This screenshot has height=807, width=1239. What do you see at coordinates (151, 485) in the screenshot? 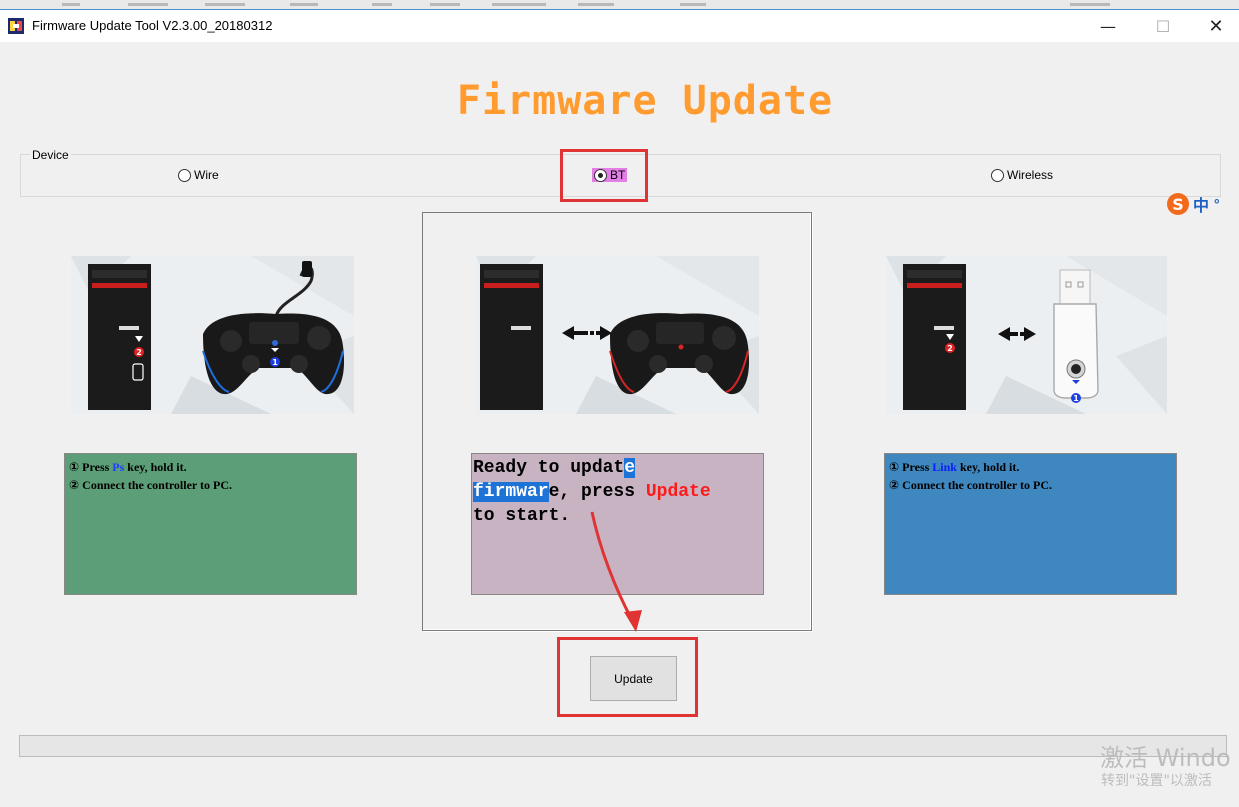
I see `wire-instruction-line-2: ② Connect the controller to PC.` at bounding box center [151, 485].